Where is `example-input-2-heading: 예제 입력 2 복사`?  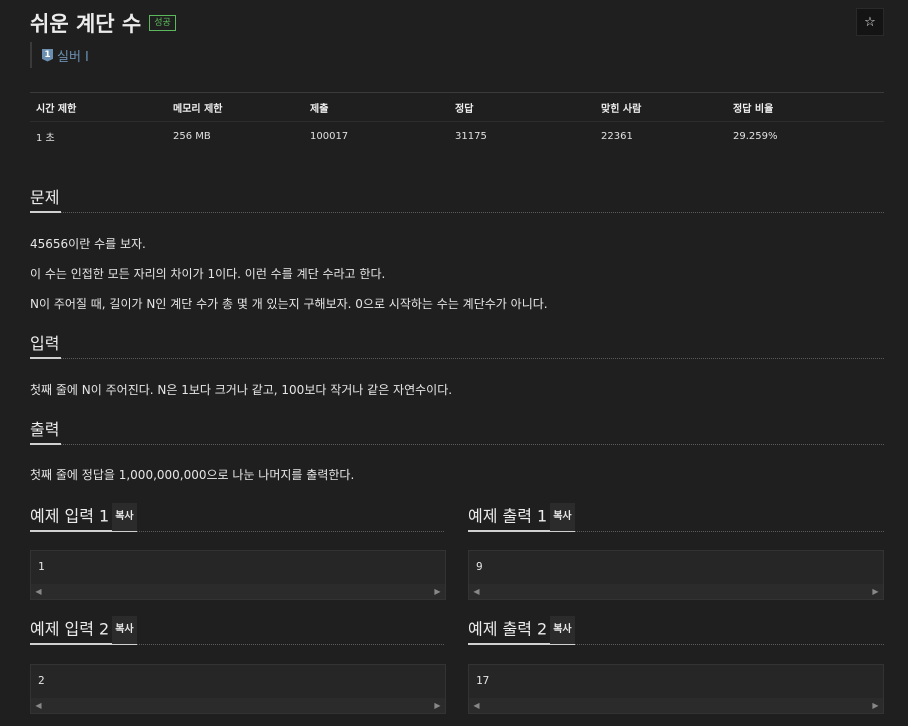
example-input-2-heading: 예제 입력 2 복사 is located at coordinates (237, 630).